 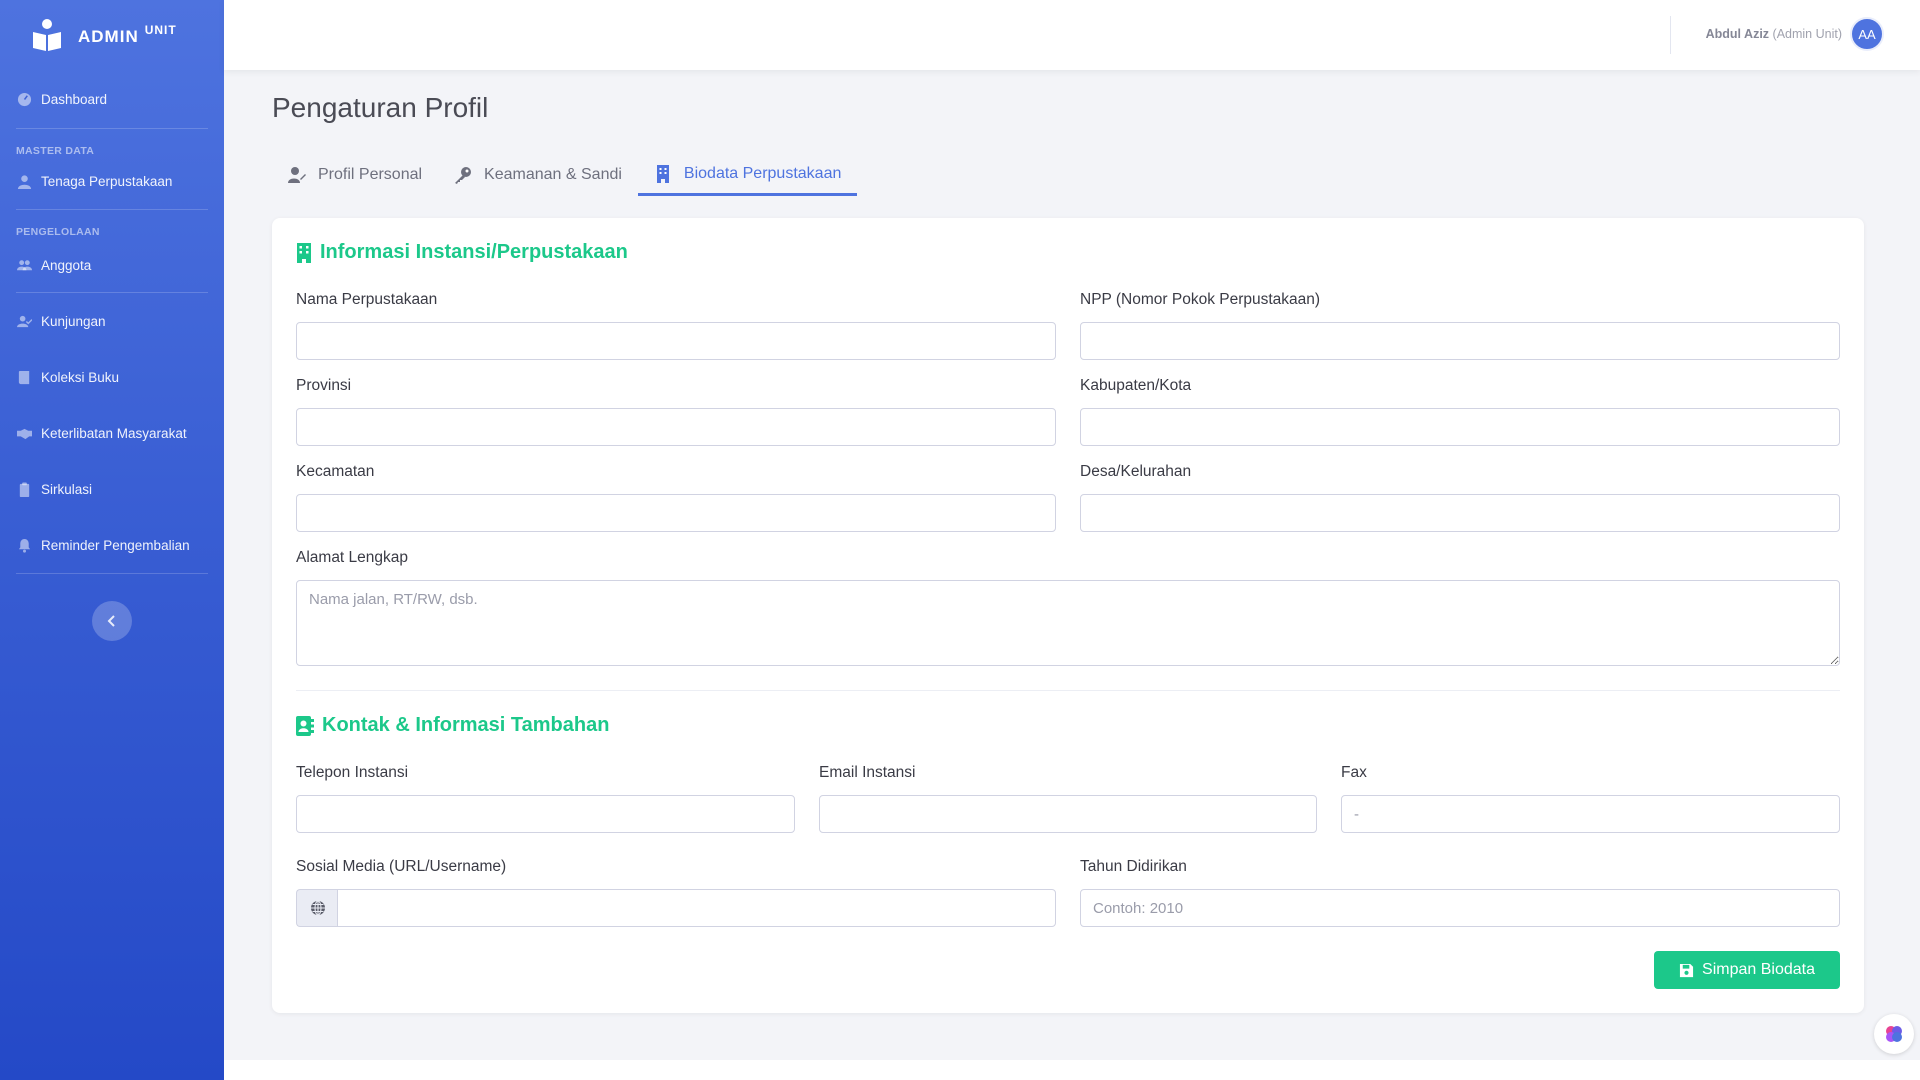 What do you see at coordinates (24, 99) in the screenshot?
I see `tachometer-icon` at bounding box center [24, 99].